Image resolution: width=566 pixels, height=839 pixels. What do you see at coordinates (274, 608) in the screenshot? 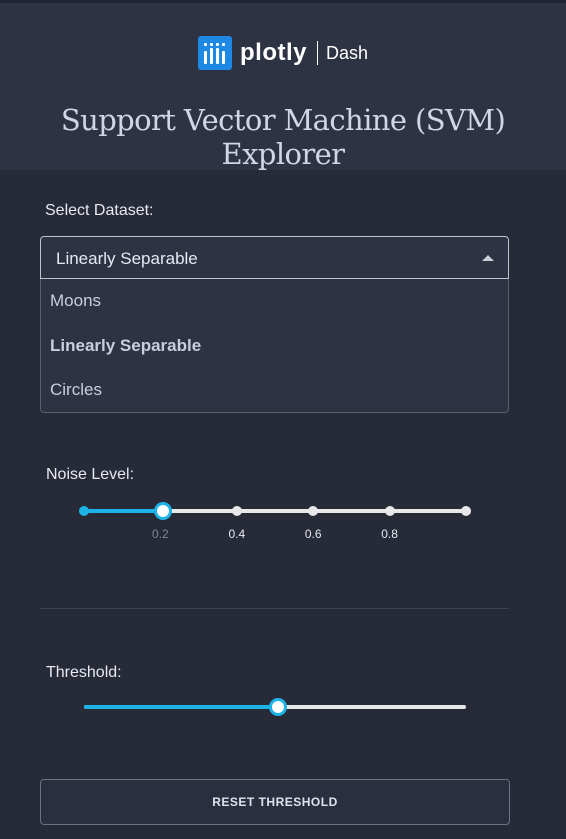
I see `section-divider` at bounding box center [274, 608].